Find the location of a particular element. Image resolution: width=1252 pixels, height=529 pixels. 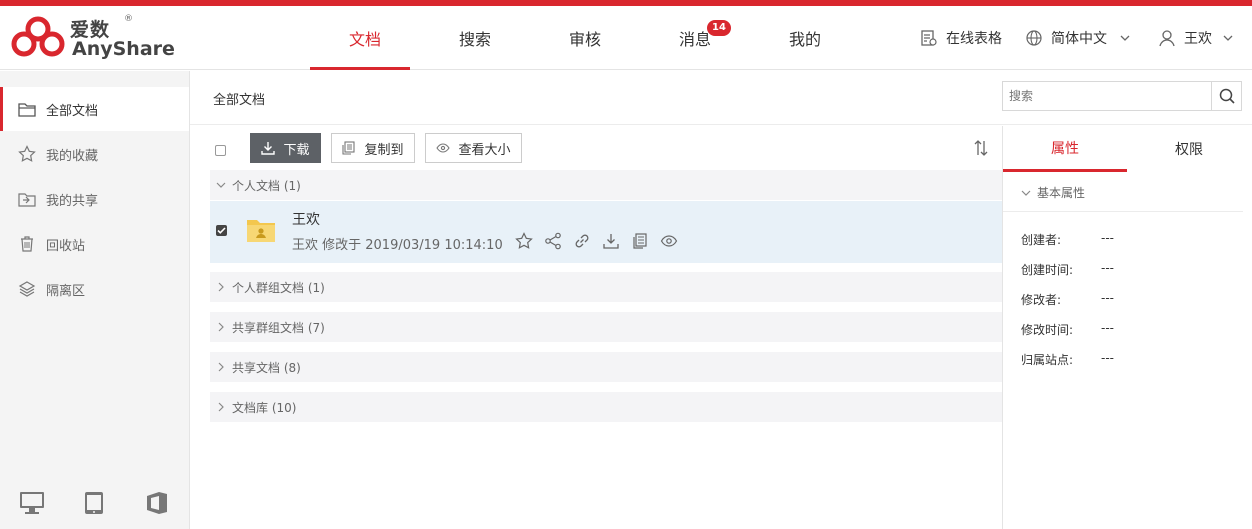

sidebar: 全部文档 我的收藏 我的共享 回收站 隔离区 is located at coordinates (95, 300).